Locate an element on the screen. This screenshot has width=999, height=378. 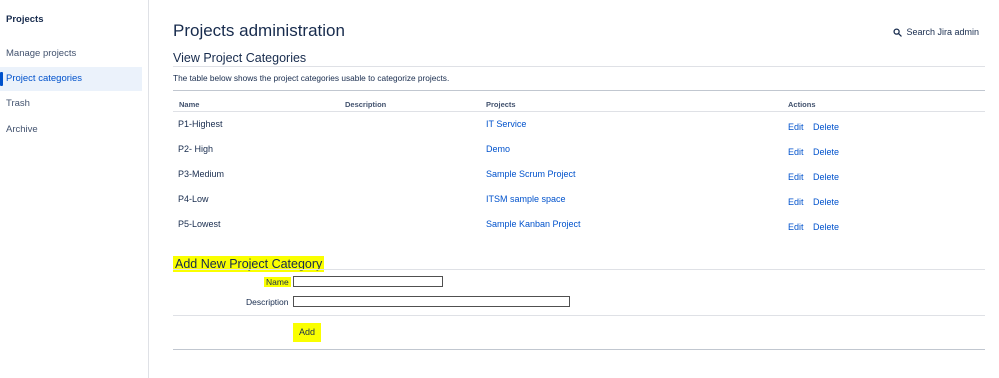
page-title: Projects administration is located at coordinates (259, 30).